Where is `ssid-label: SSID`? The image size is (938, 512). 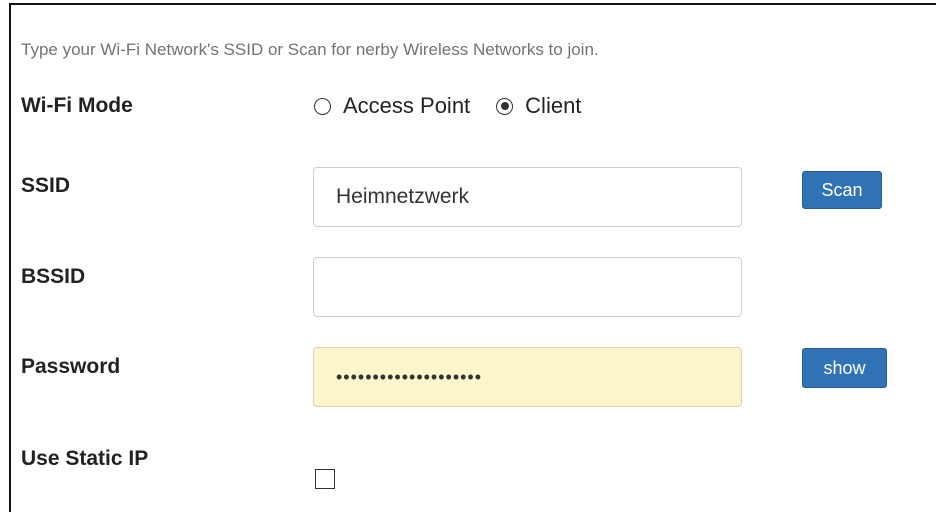
ssid-label: SSID is located at coordinates (46, 185).